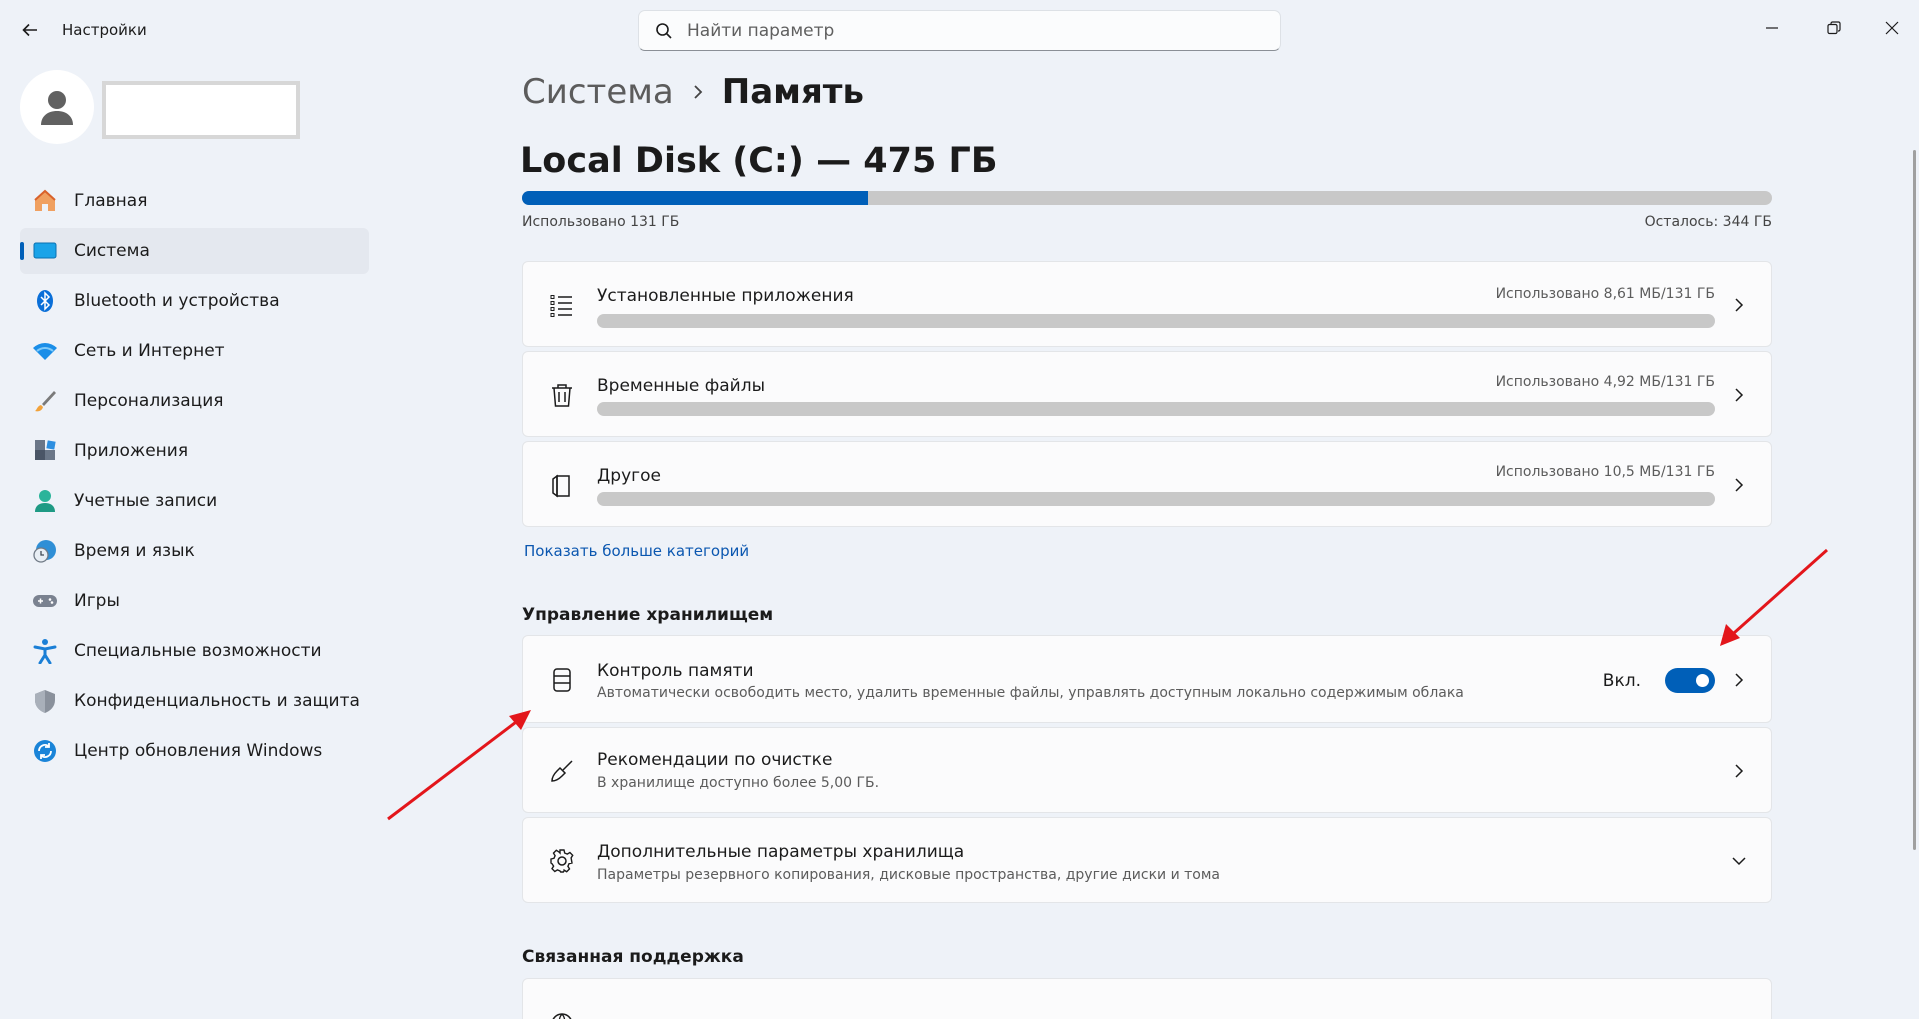 The image size is (1919, 1019). I want to click on breadcrumb-parent: Система, so click(598, 92).